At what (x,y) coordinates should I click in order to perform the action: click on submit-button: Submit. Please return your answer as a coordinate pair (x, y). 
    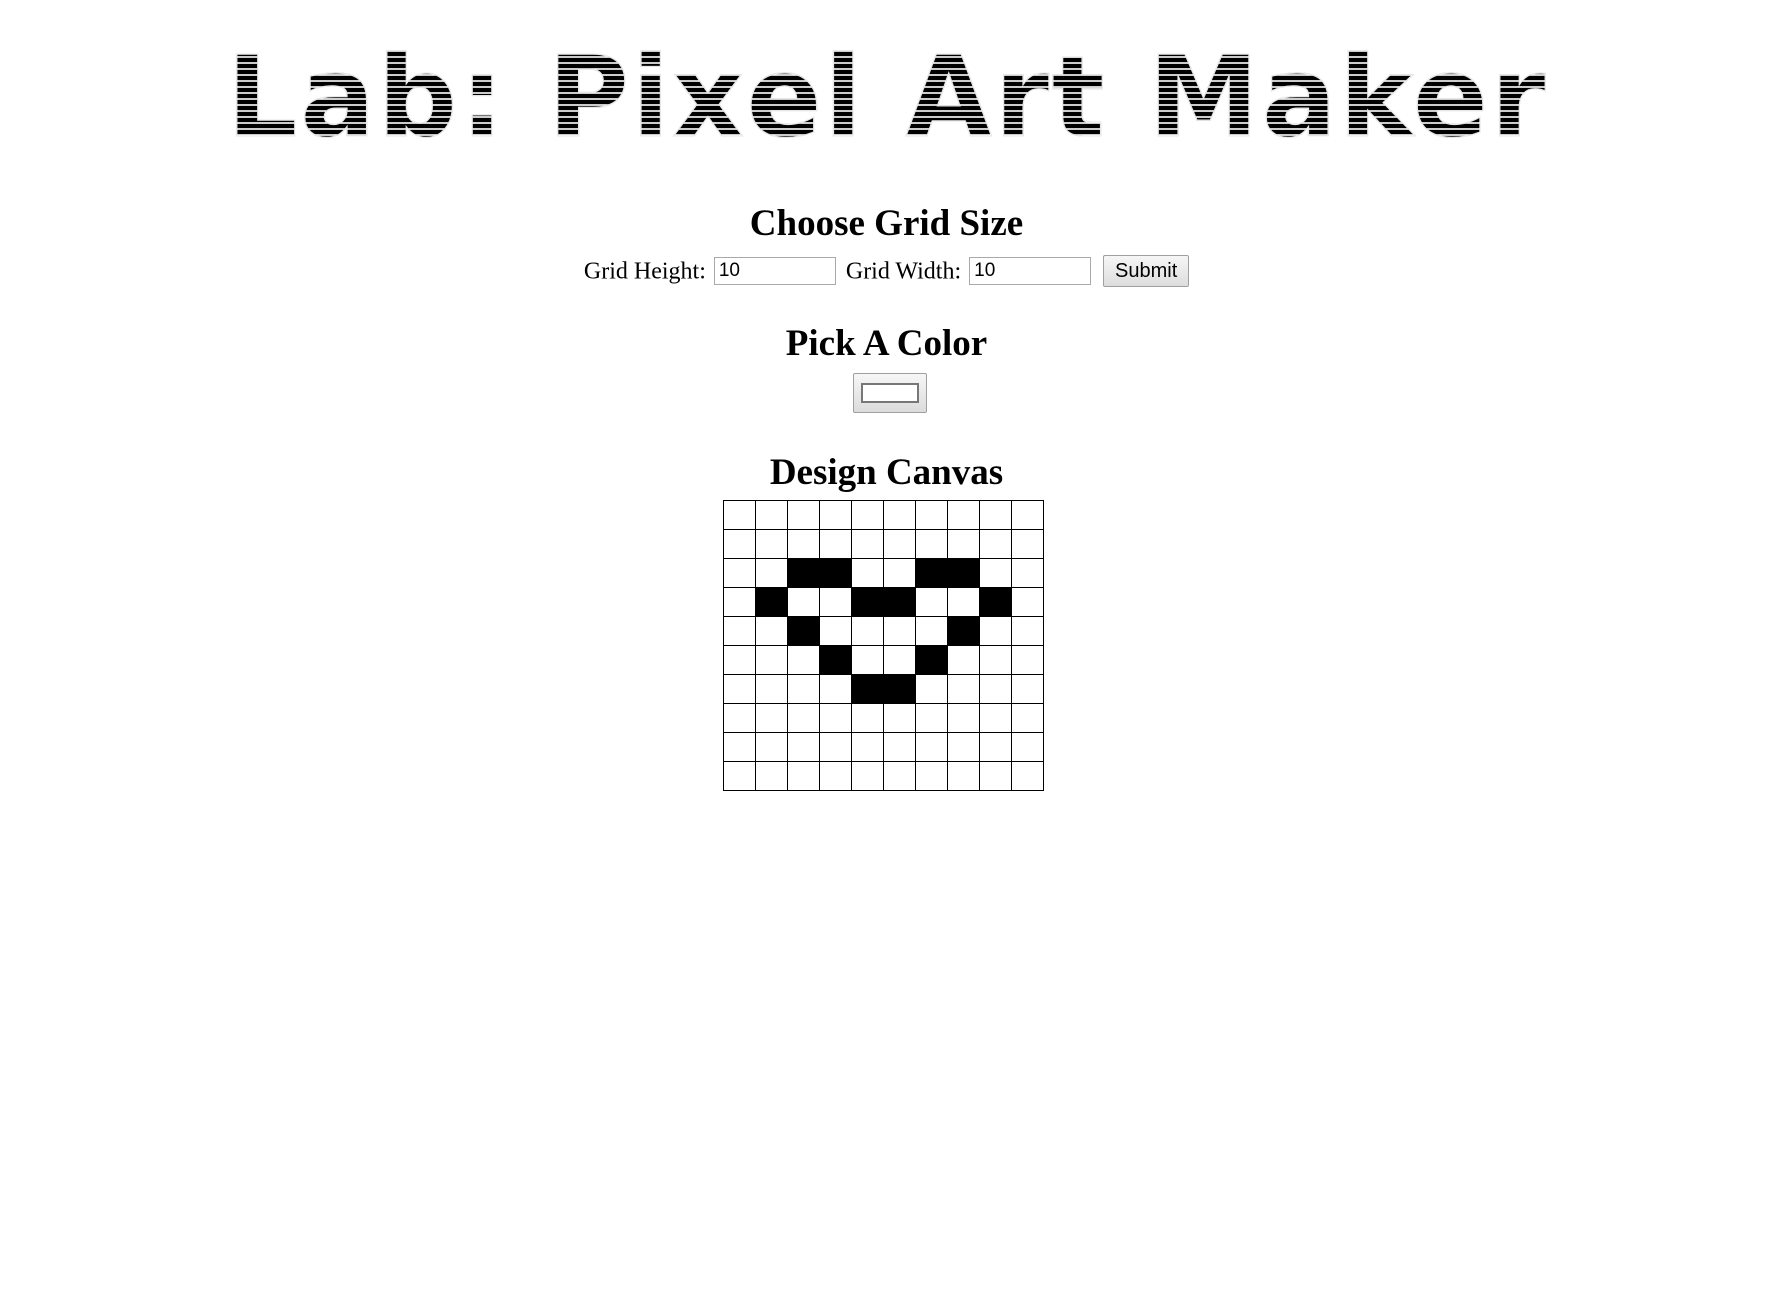
    Looking at the image, I should click on (1146, 271).